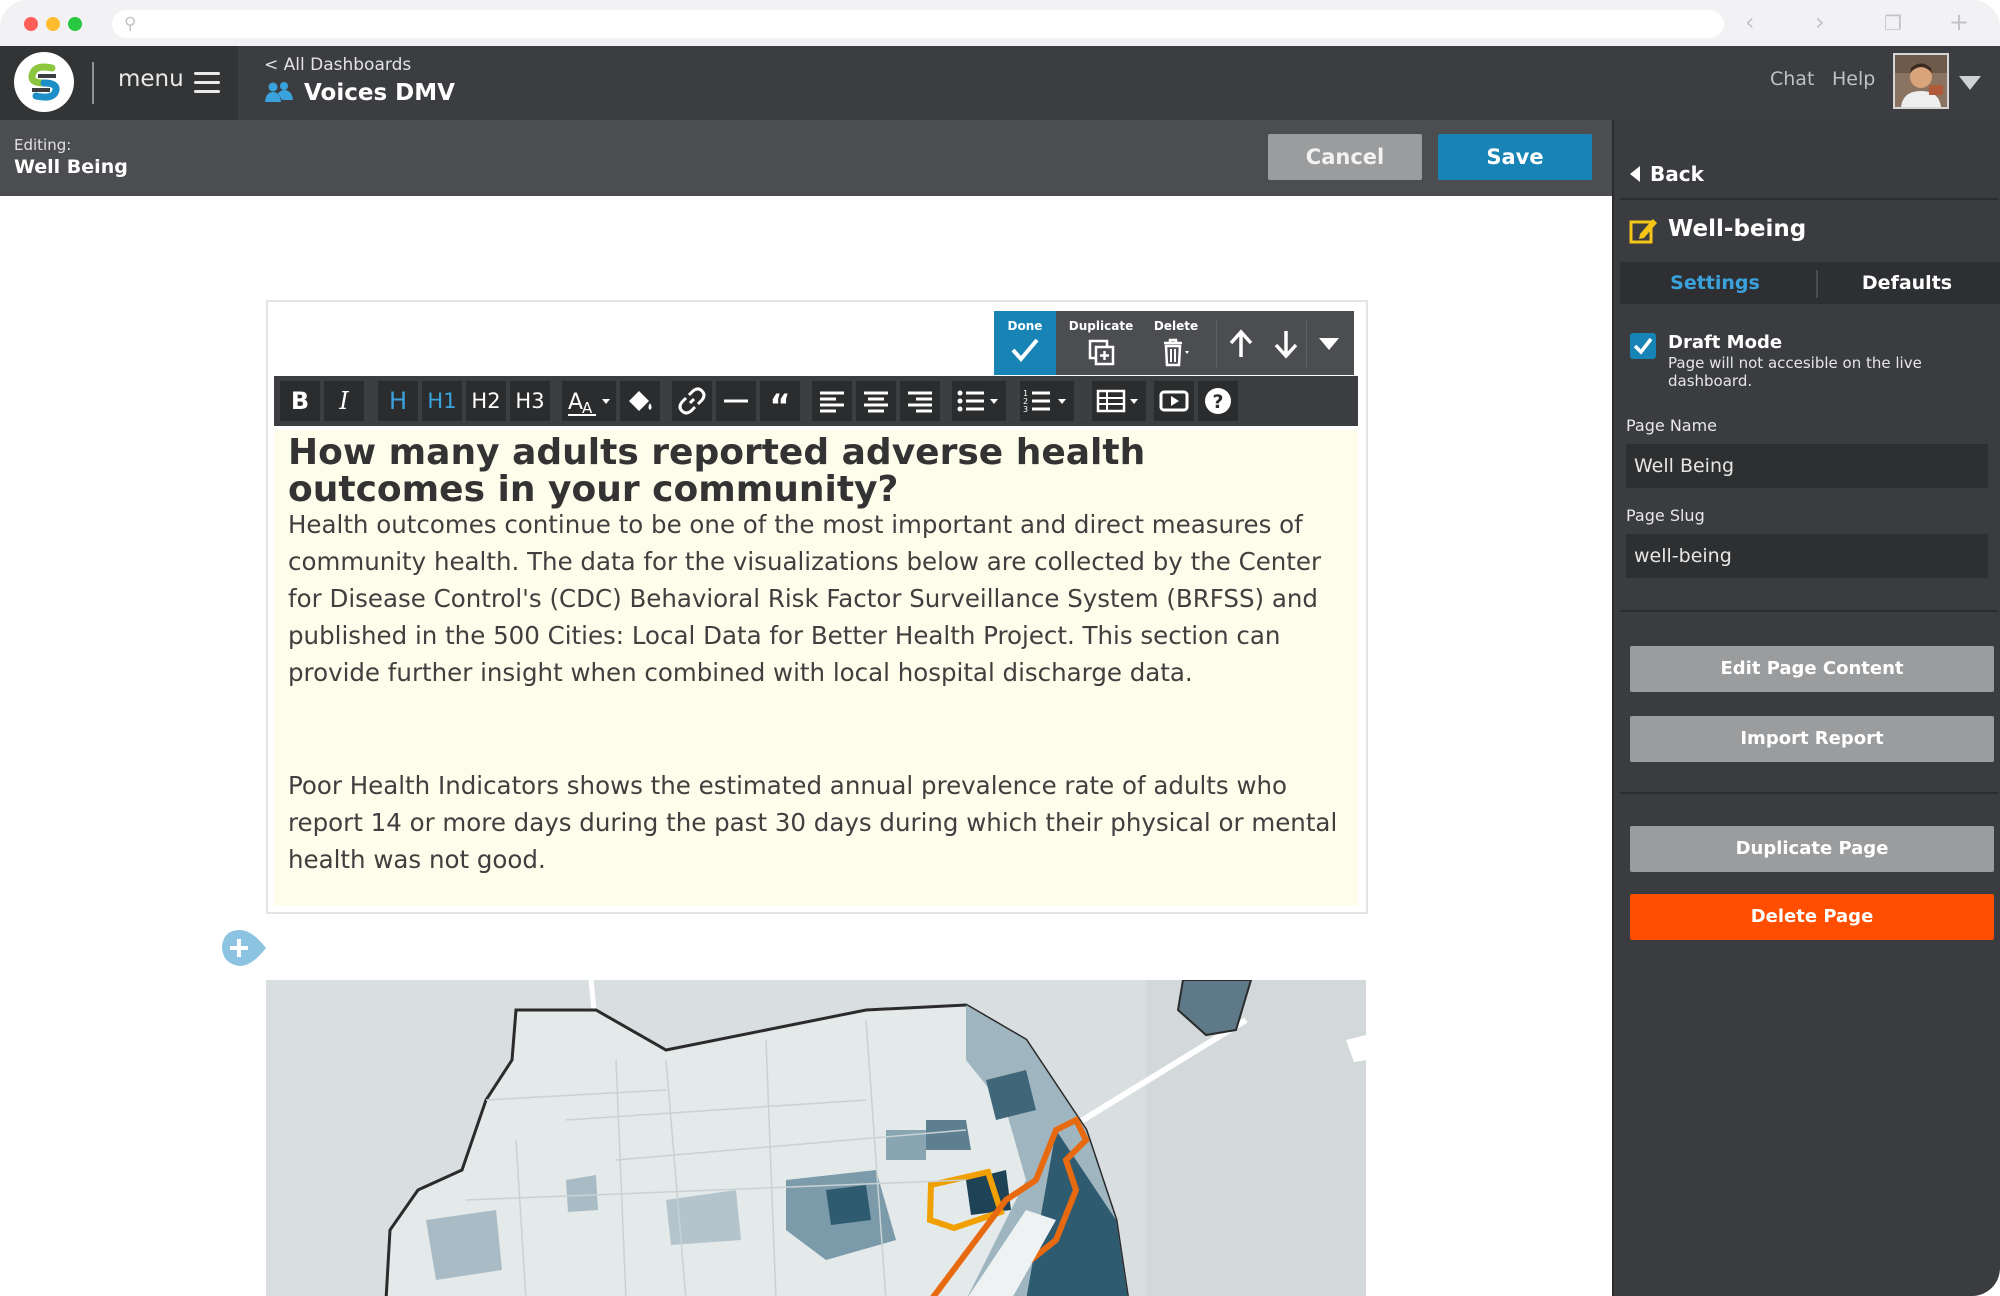  What do you see at coordinates (1812, 849) in the screenshot?
I see `duplicate-page-button: Duplicate Page` at bounding box center [1812, 849].